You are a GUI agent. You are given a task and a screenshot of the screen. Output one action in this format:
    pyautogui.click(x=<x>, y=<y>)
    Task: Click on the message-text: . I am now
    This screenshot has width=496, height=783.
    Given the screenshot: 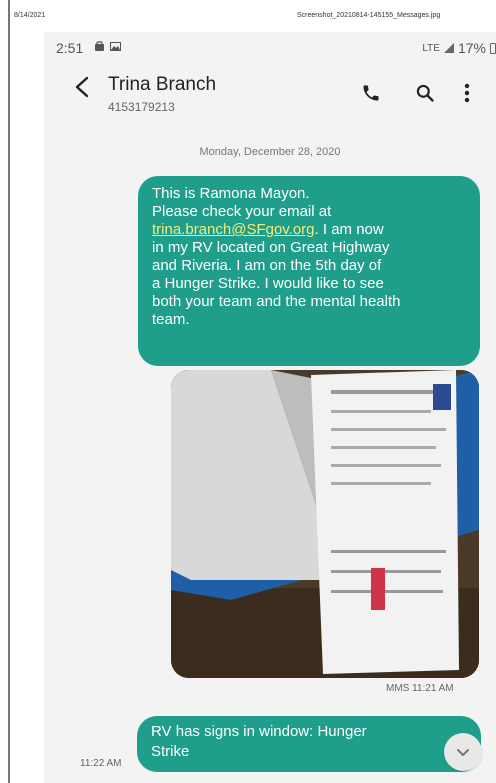 What is the action you would take?
    pyautogui.click(x=349, y=229)
    